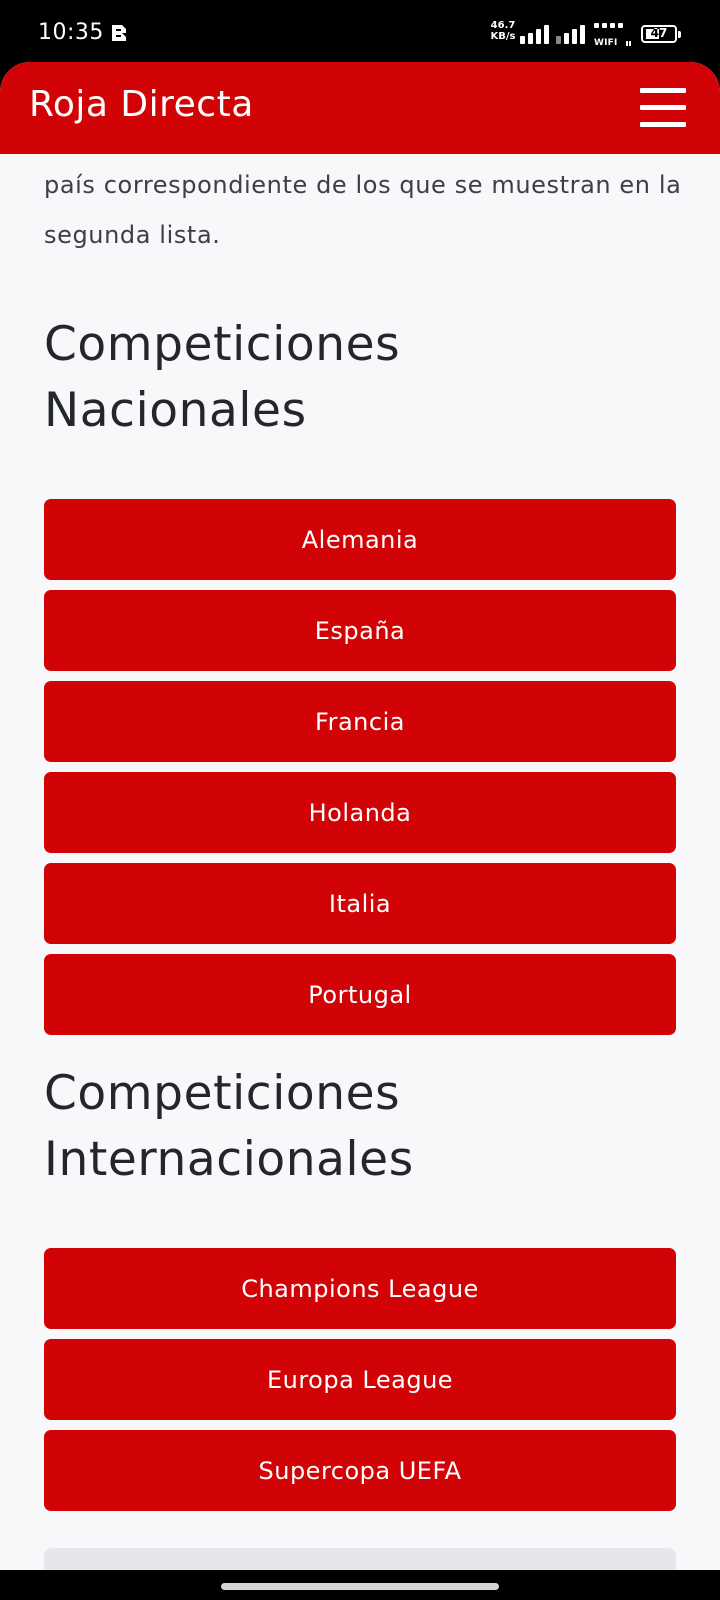  What do you see at coordinates (534, 34) in the screenshot?
I see `signal-strength-icon` at bounding box center [534, 34].